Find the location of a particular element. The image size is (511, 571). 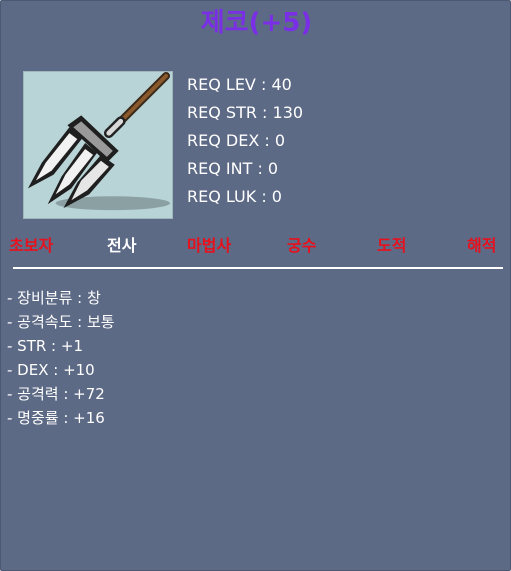

job-list: 초보자 전사 마법사 궁수 도적 해적 is located at coordinates (256, 246).